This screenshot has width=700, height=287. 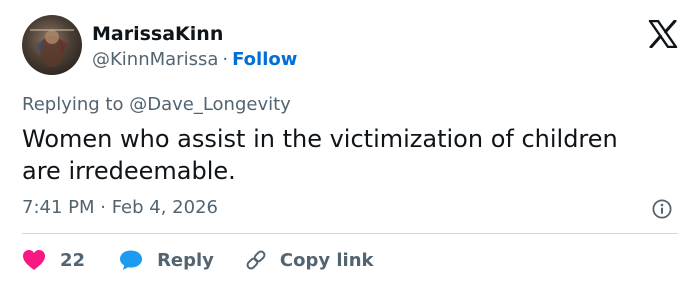 I want to click on handle-row: @KinnMarissa · Follow, so click(x=194, y=60).